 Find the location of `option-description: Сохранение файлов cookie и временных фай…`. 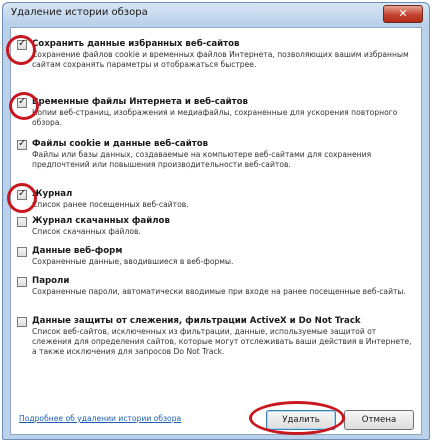

option-description: Сохранение файлов cookie и временных фай… is located at coordinates (220, 59).